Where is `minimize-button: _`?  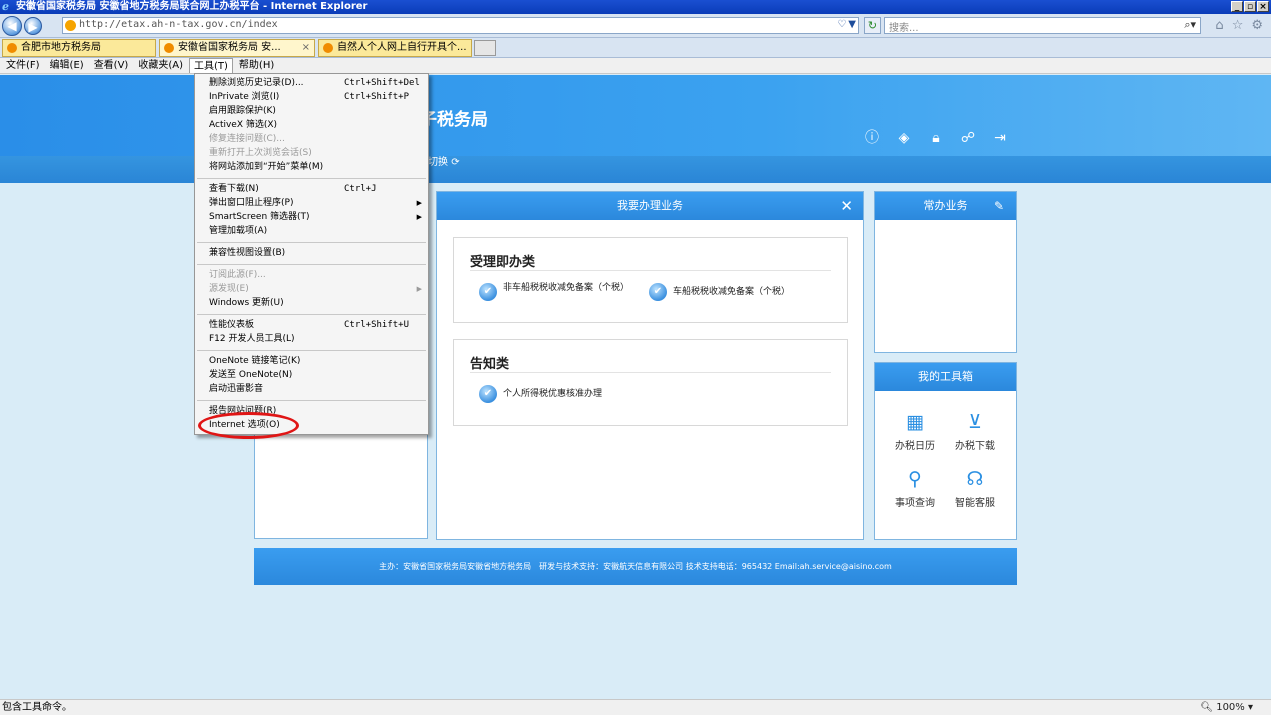 minimize-button: _ is located at coordinates (1237, 6).